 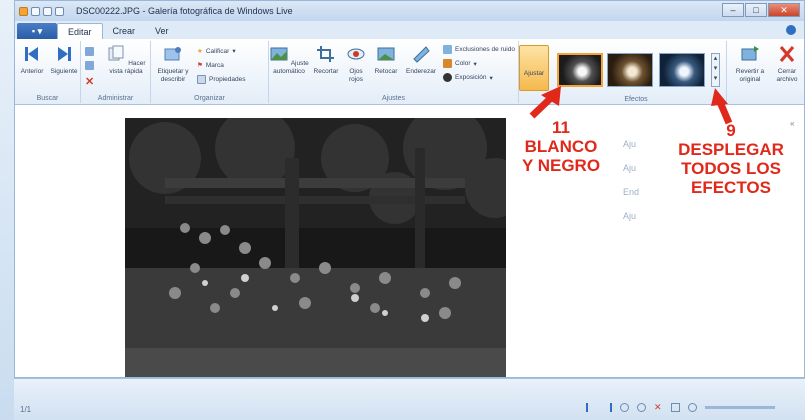 What do you see at coordinates (731, 187) in the screenshot?
I see `annotation-text-efectos: EFECTOS` at bounding box center [731, 187].